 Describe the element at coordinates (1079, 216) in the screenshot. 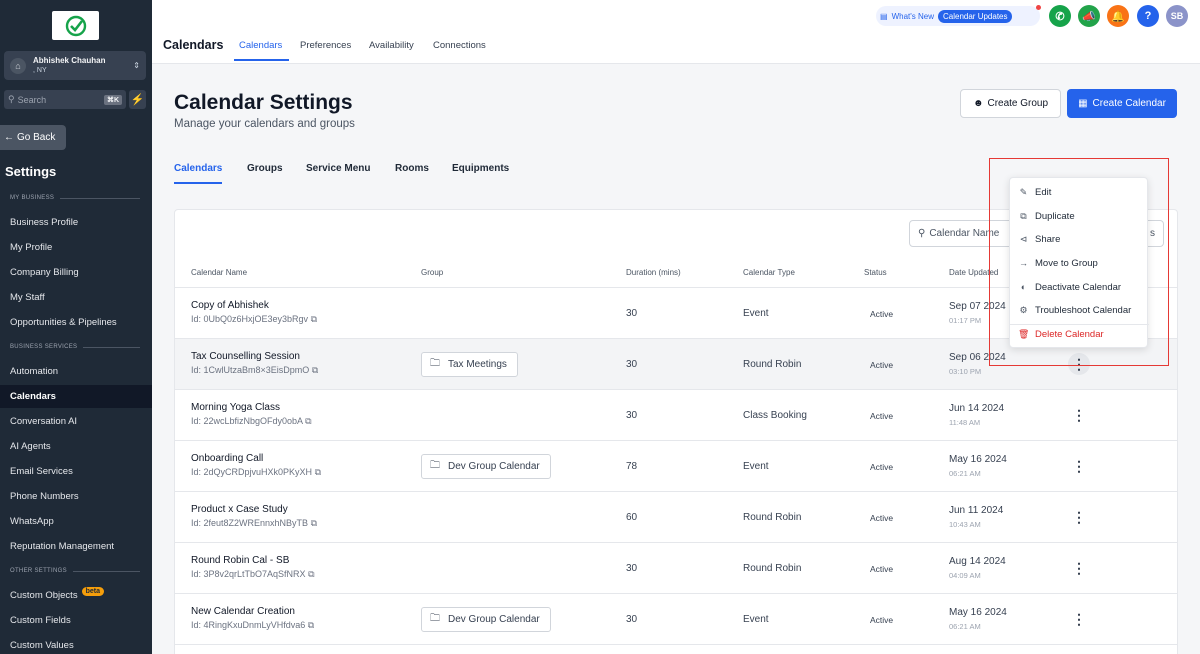

I see `menu-item-duplicate: ⧉ Duplicate` at that location.